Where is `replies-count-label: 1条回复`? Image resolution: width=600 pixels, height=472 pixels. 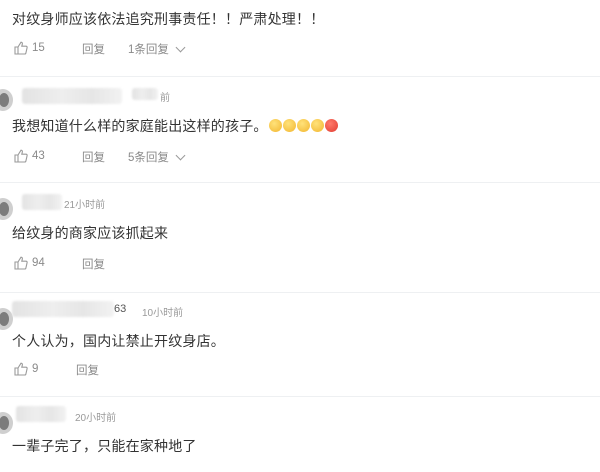 replies-count-label: 1条回复 is located at coordinates (148, 50).